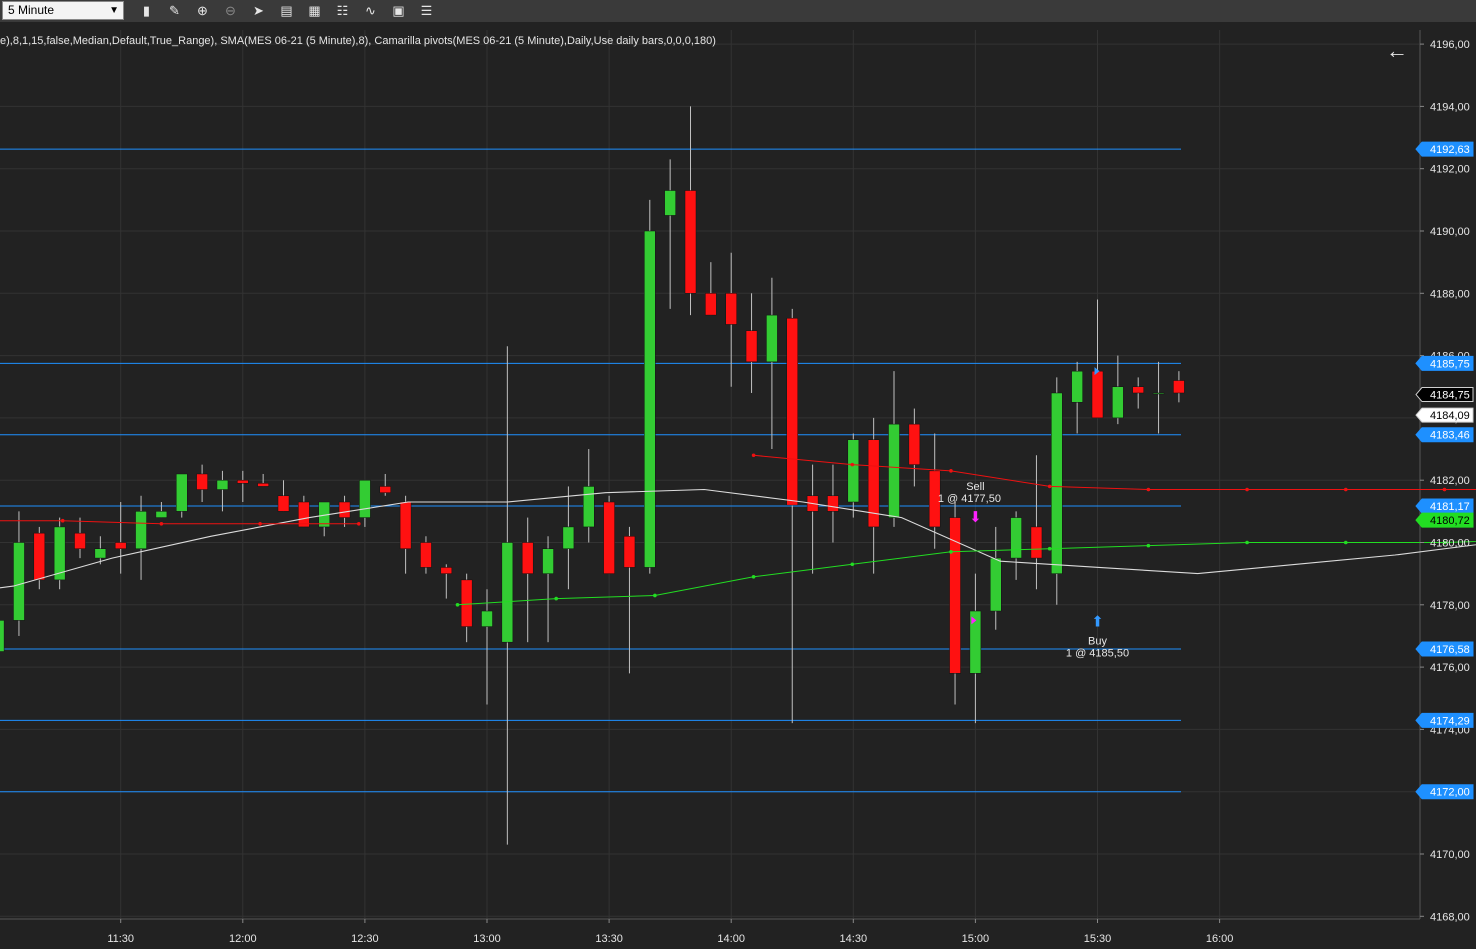 The image size is (1476, 949). I want to click on bar-type-icon: ▮, so click(146, 10).